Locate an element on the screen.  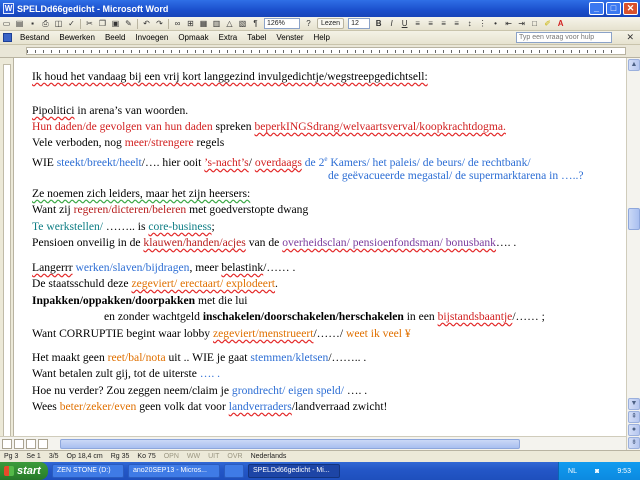
menu-help: Help is located at coordinates (322, 37).